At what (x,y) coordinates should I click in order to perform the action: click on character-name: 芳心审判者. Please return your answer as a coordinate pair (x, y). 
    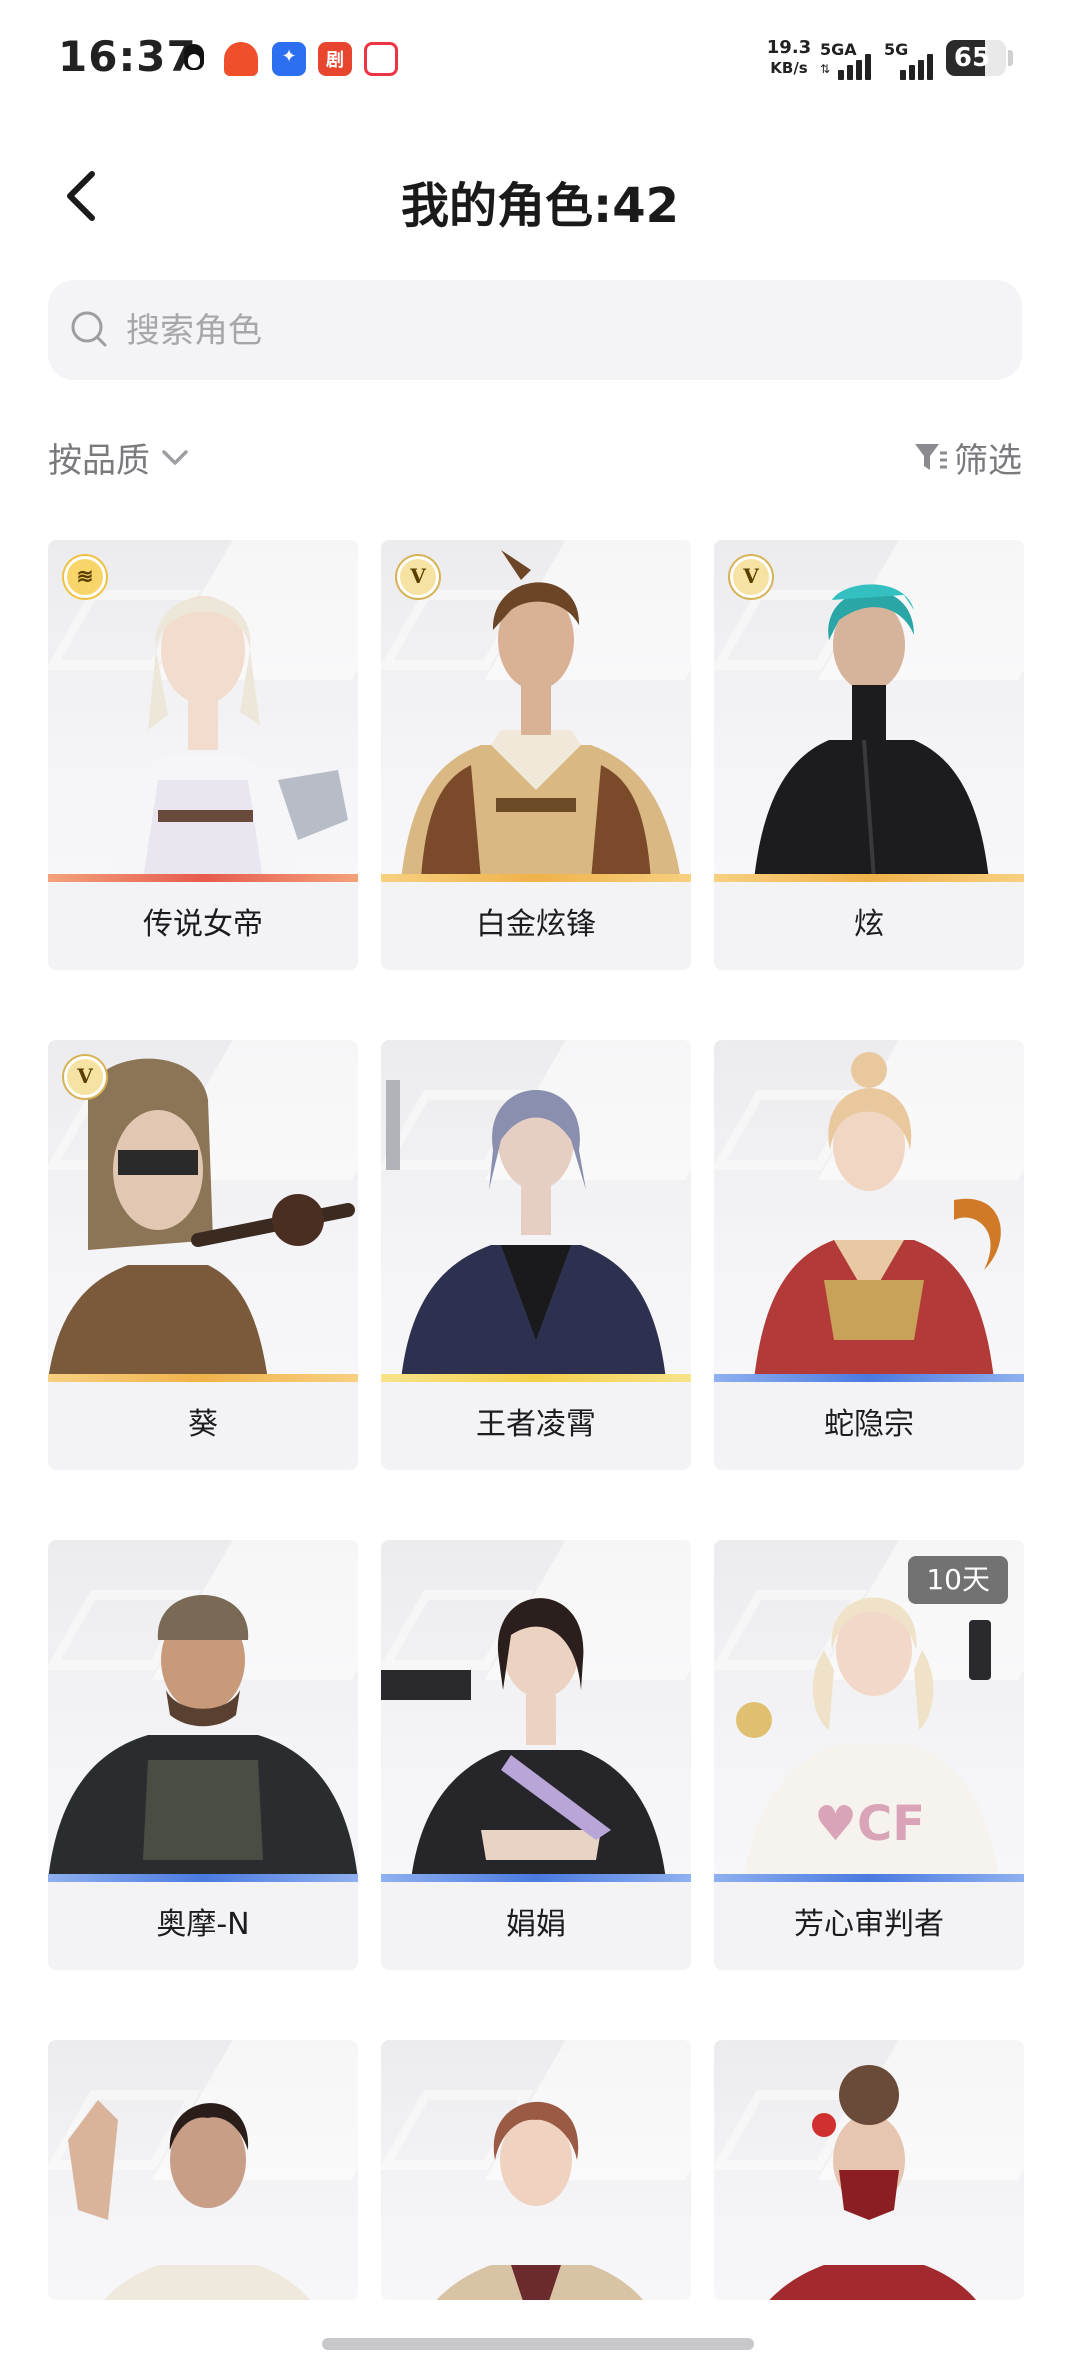
    Looking at the image, I should click on (869, 1924).